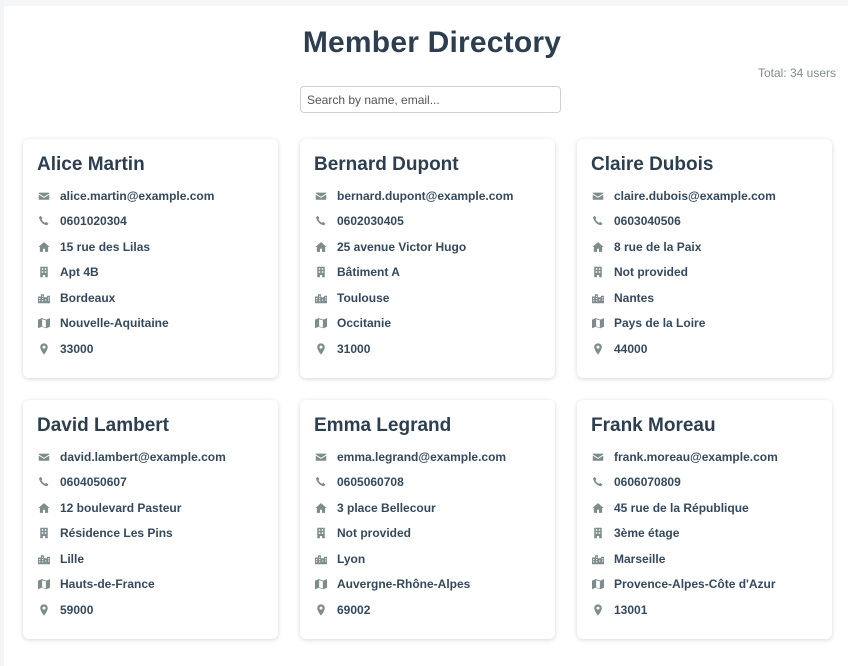 The image size is (848, 666). I want to click on member-postal-code: 69002, so click(354, 609).